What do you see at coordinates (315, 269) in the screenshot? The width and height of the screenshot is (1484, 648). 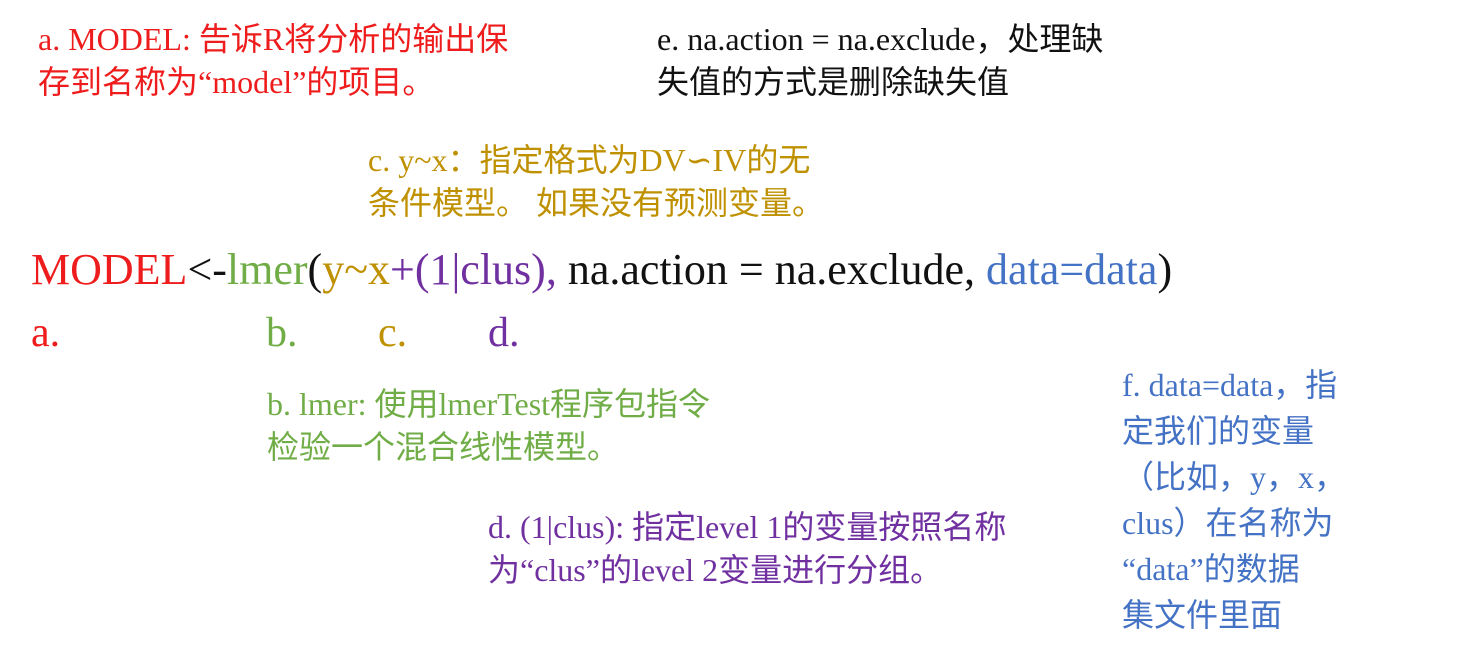 I see `formula-open-paren: (` at bounding box center [315, 269].